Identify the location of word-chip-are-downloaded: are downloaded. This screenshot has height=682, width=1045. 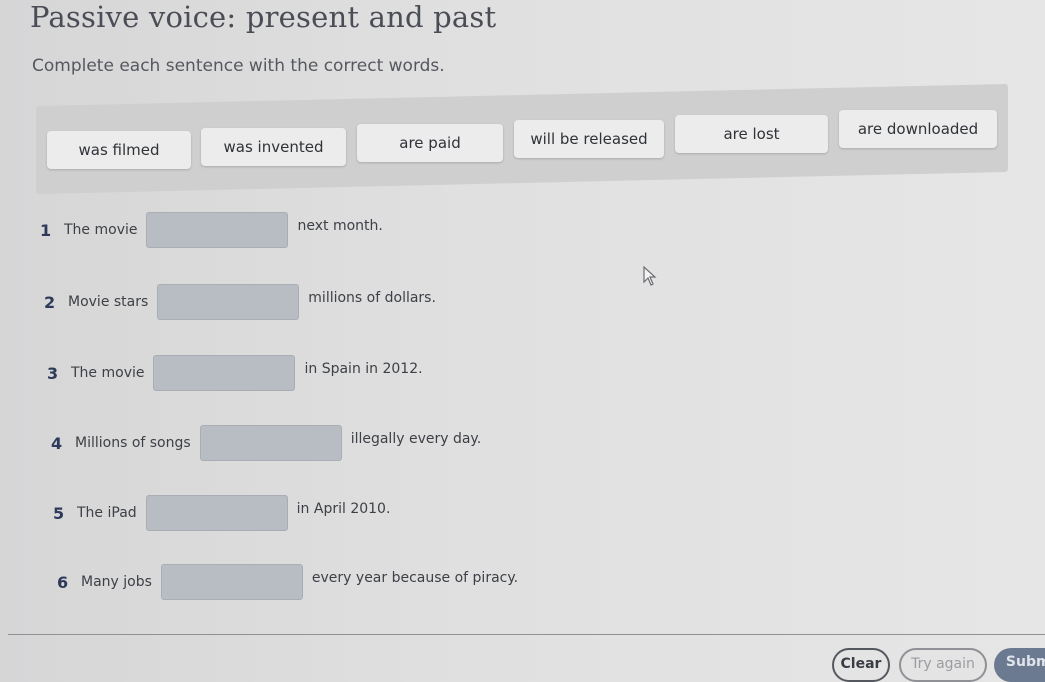
(918, 129).